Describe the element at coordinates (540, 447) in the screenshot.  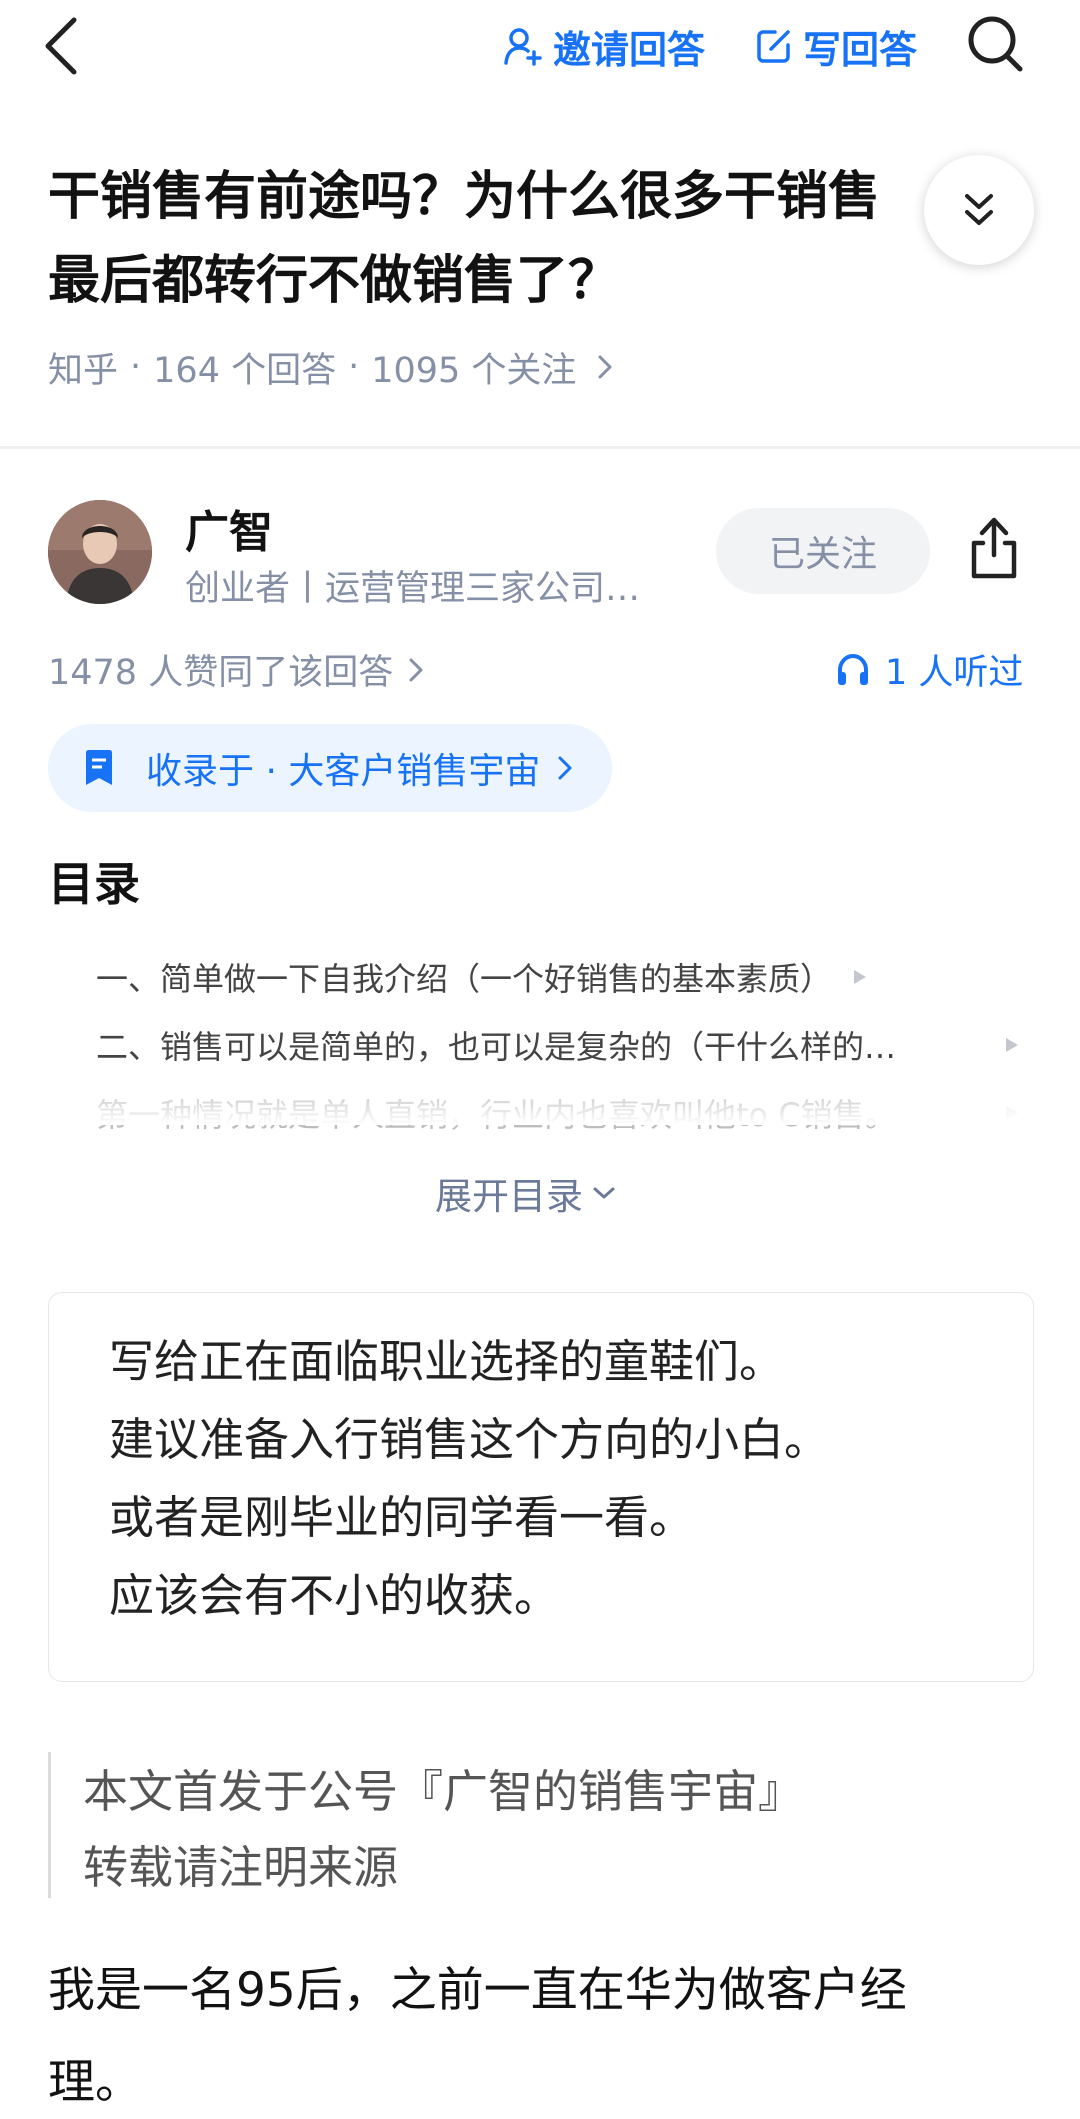
I see `section-divider` at that location.